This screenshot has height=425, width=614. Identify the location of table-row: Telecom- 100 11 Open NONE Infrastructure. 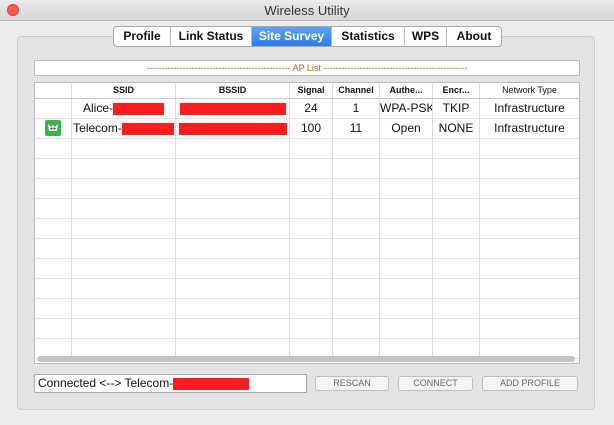
(307, 129).